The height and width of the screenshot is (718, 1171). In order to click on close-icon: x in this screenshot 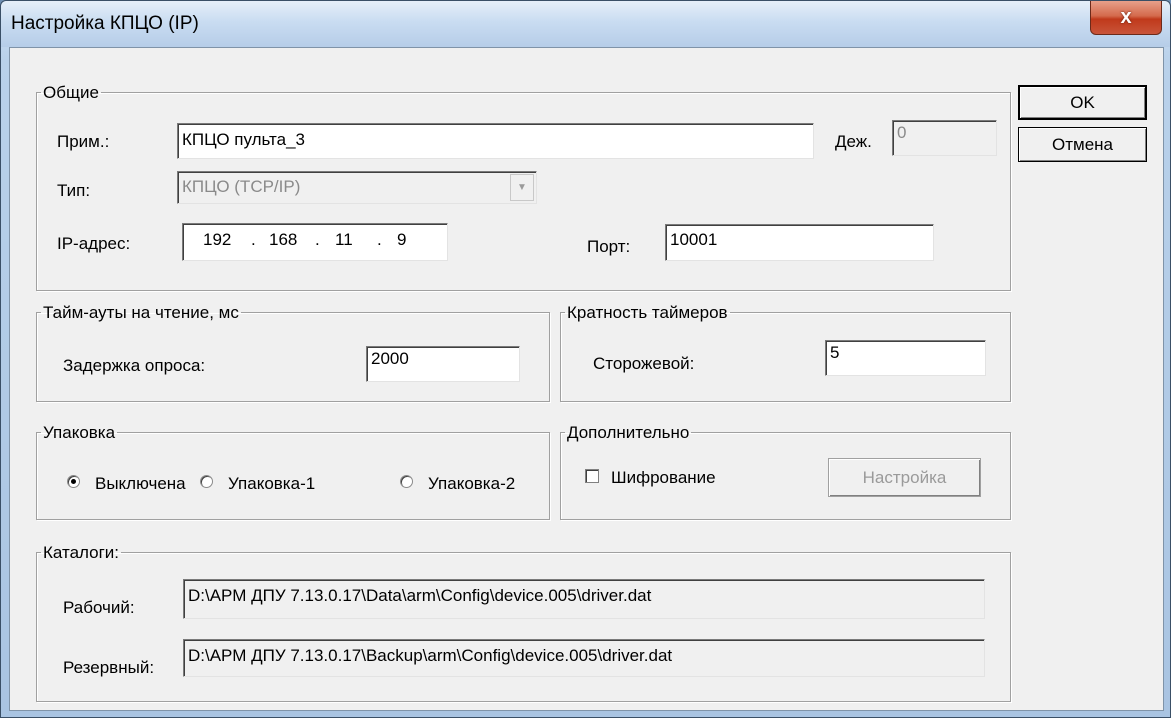, I will do `click(1126, 17)`.